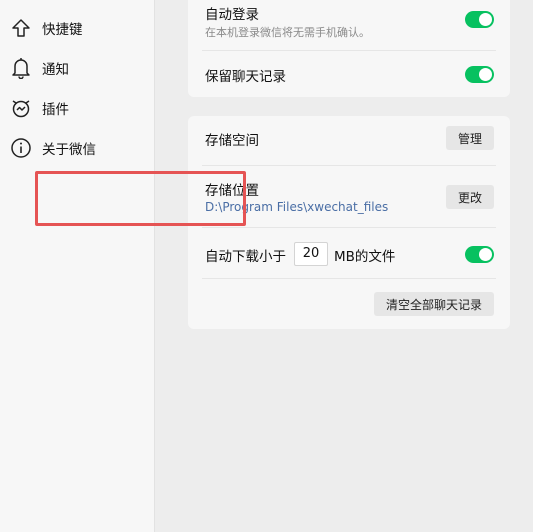 This screenshot has height=532, width=533. What do you see at coordinates (232, 191) in the screenshot?
I see `storage-location-title: 存储位置` at bounding box center [232, 191].